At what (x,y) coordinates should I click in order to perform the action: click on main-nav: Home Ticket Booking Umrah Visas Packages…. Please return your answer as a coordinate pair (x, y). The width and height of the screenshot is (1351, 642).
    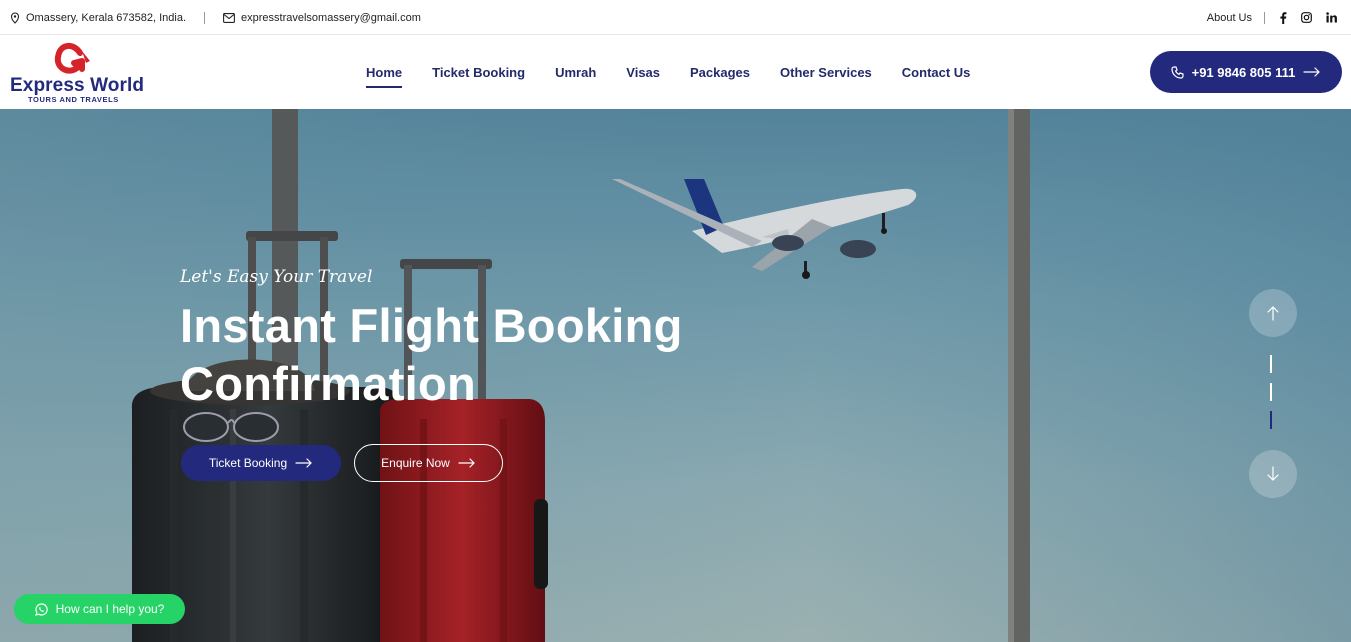
    Looking at the image, I should click on (683, 72).